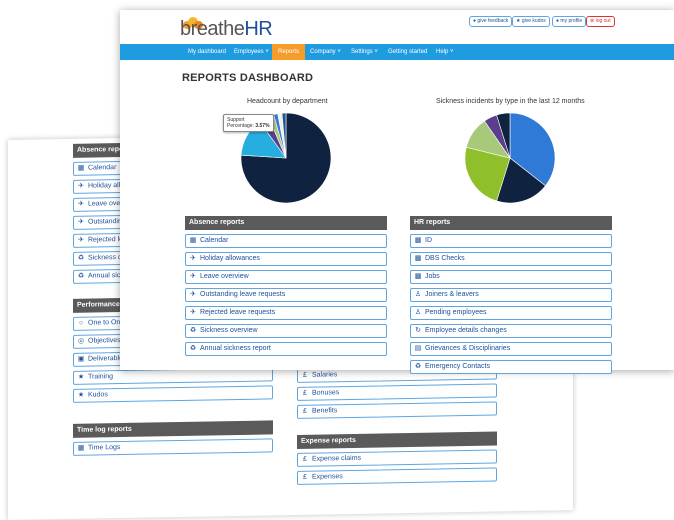  Describe the element at coordinates (104, 341) in the screenshot. I see `report-link-label: Objectives` at that location.